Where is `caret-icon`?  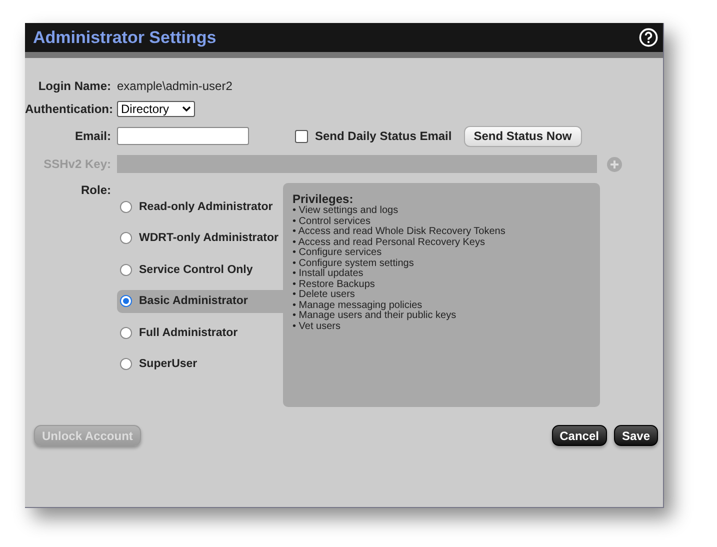 caret-icon is located at coordinates (186, 109).